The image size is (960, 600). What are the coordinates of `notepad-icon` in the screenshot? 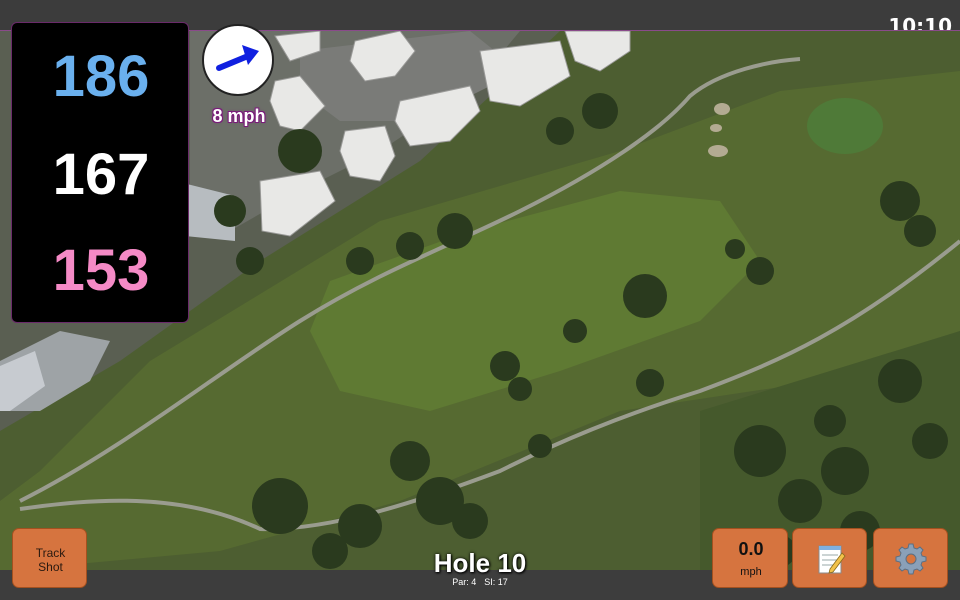 It's located at (832, 559).